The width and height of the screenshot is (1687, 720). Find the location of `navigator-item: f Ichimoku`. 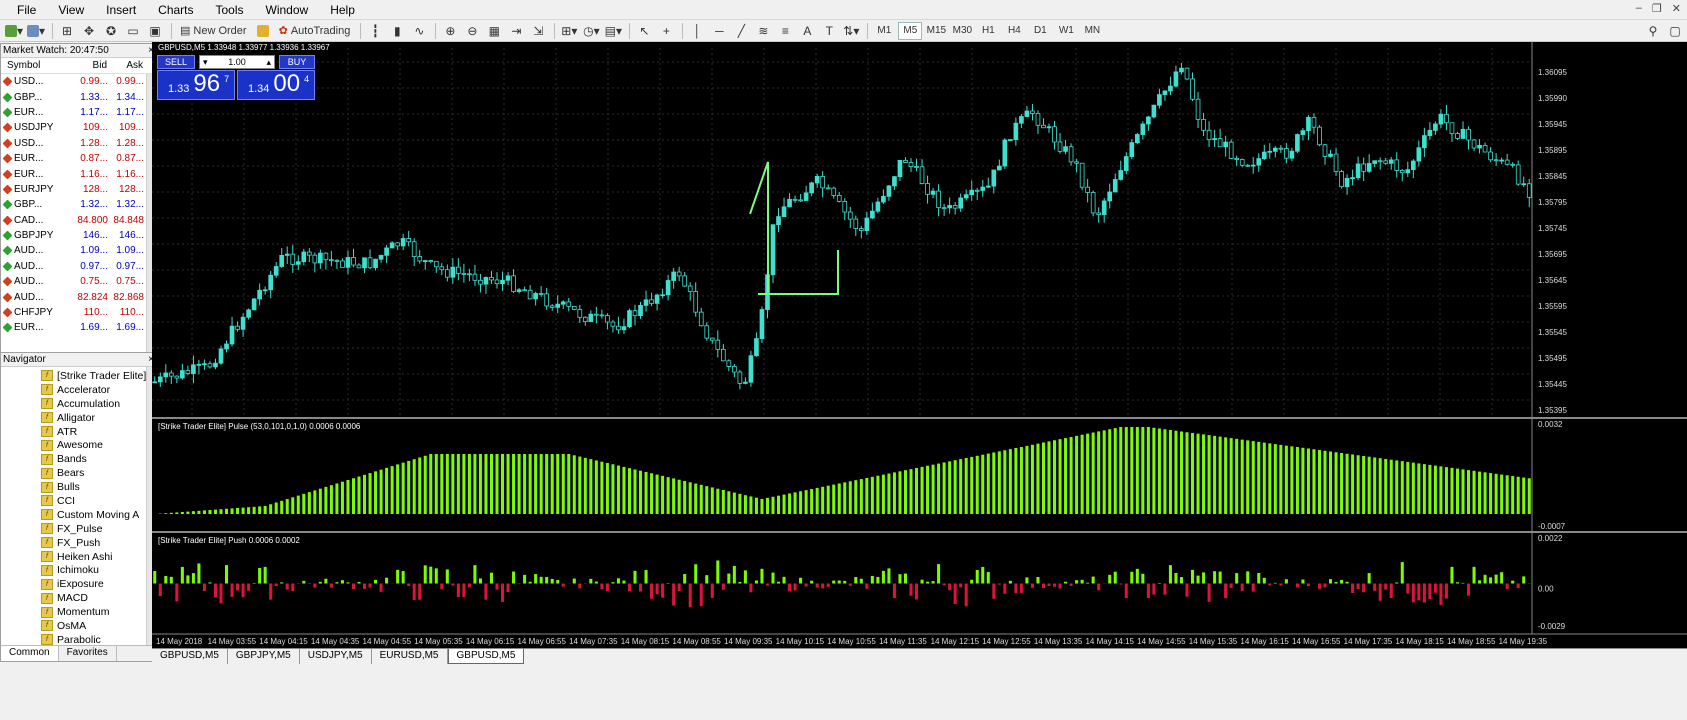

navigator-item: f Ichimoku is located at coordinates (79, 570).